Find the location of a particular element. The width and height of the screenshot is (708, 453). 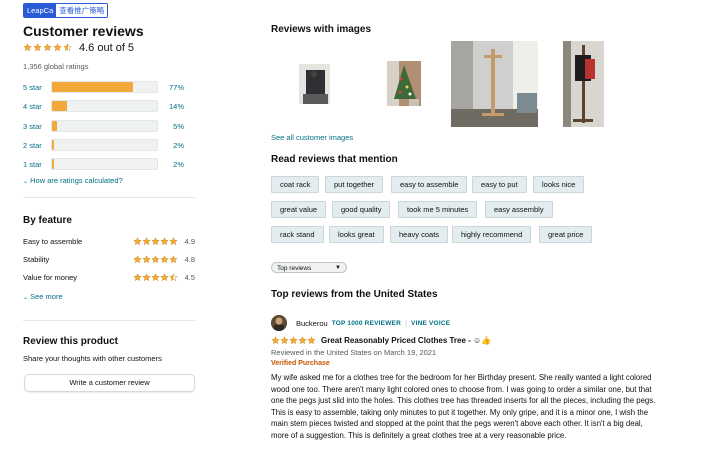

histogram-percent: 5% is located at coordinates (178, 126).